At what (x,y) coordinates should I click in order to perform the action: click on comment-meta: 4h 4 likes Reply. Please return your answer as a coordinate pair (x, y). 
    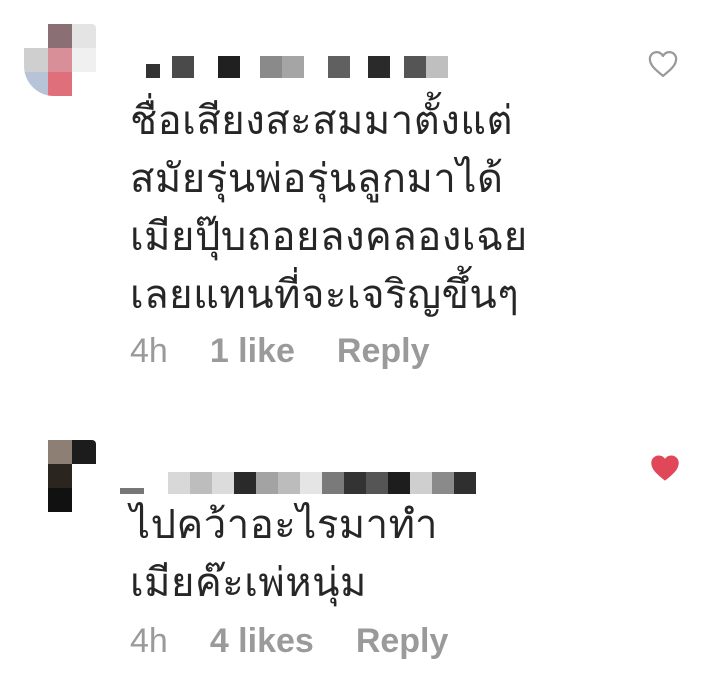
    Looking at the image, I should click on (289, 641).